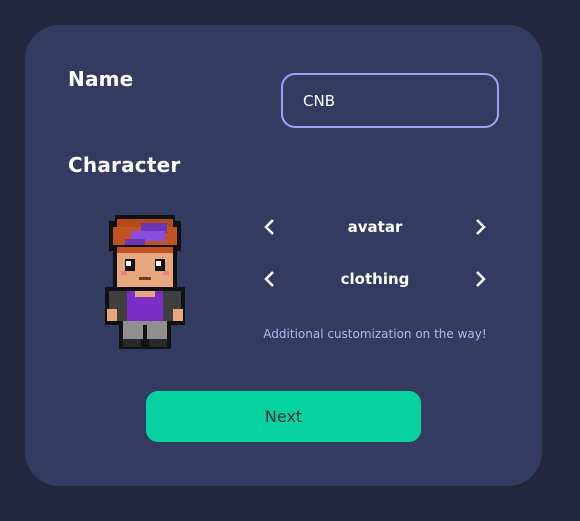  I want to click on avatar-prev-button, so click(270, 227).